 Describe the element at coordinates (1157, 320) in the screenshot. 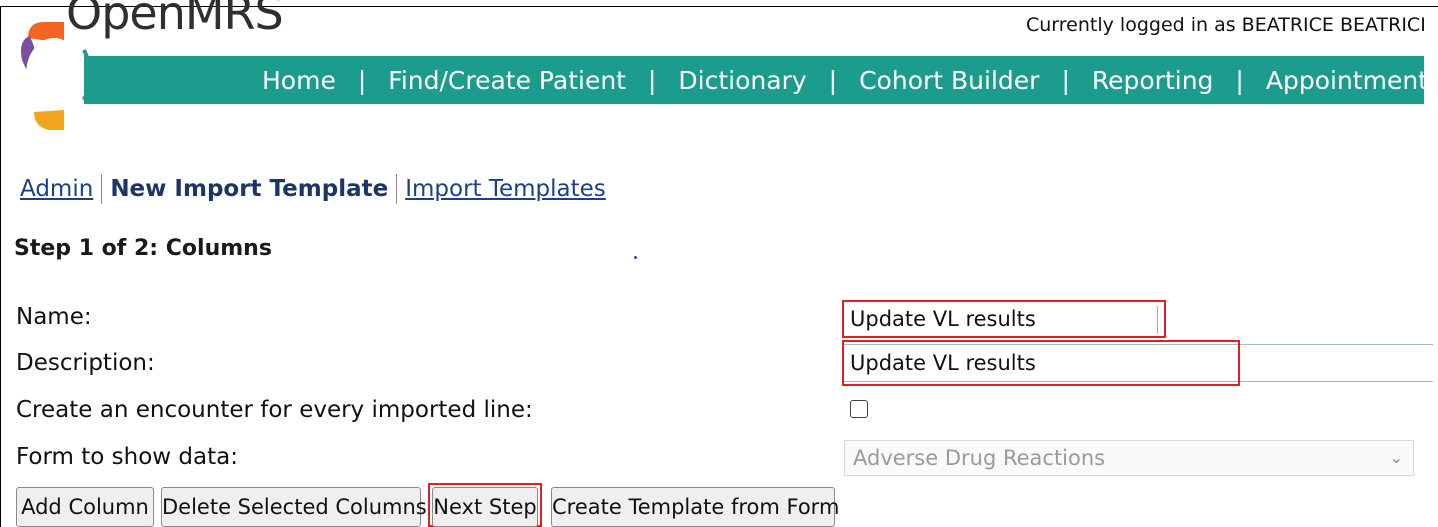

I see `name-input-edge` at that location.